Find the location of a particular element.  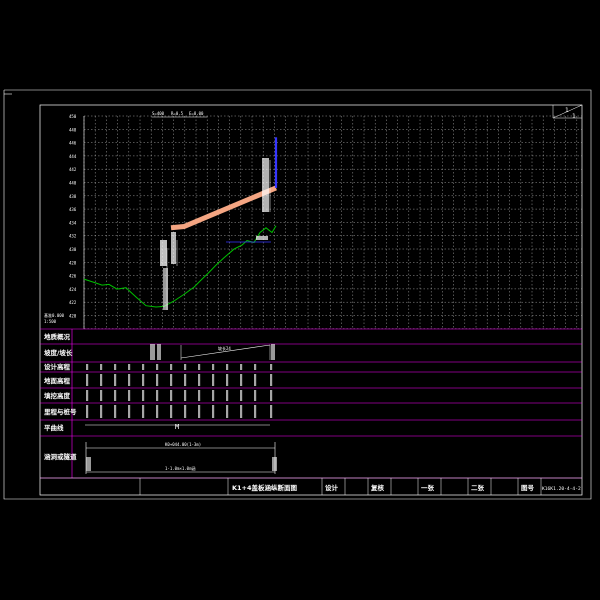

elevation-tick-label: 448 is located at coordinates (73, 129).